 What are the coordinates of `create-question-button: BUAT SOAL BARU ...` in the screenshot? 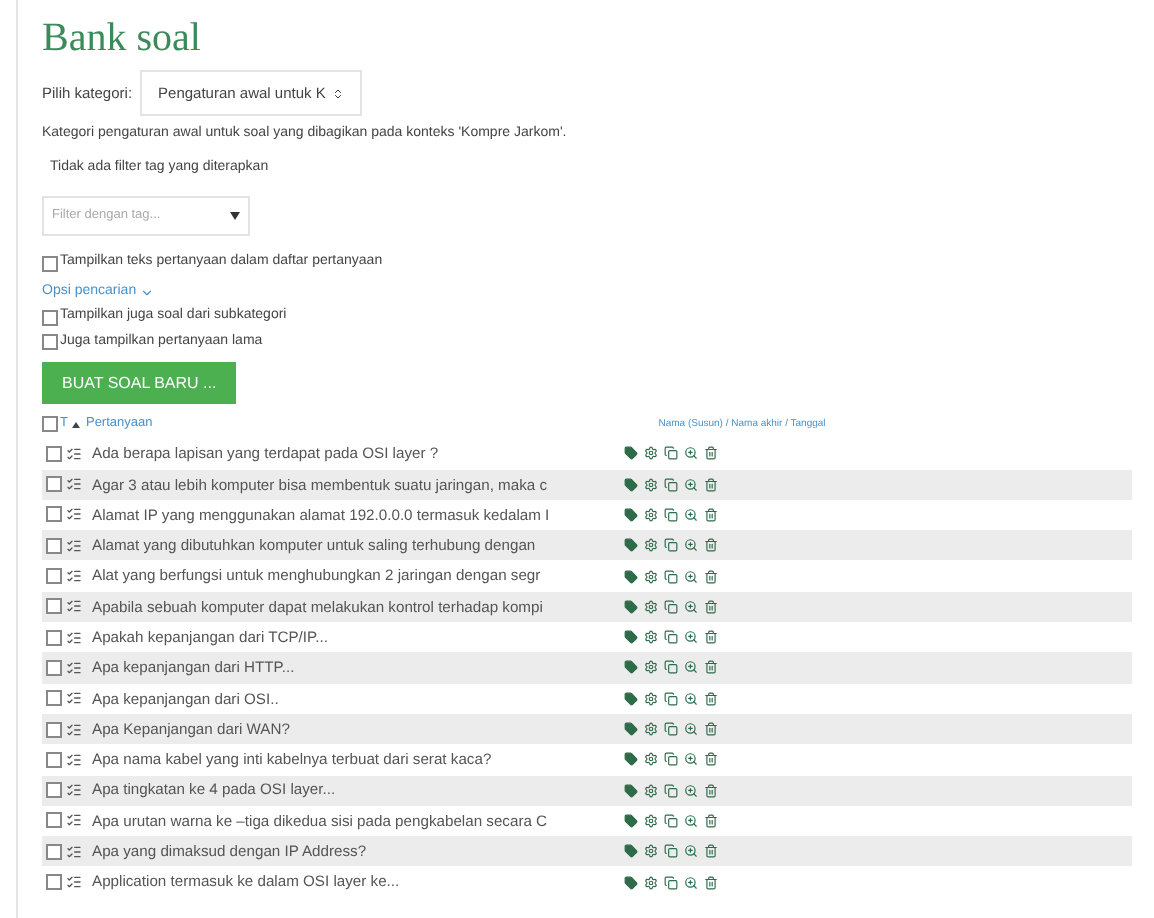 It's located at (139, 383).